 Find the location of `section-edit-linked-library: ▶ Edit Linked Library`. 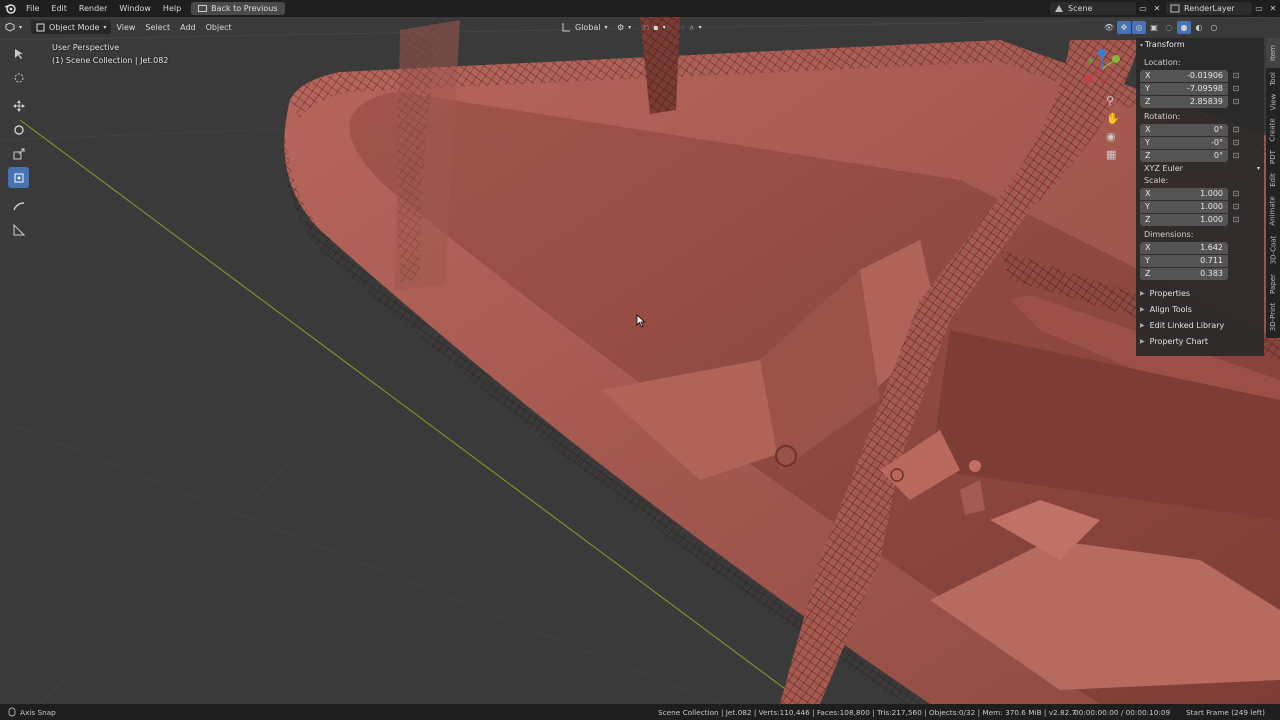

section-edit-linked-library: ▶ Edit Linked Library is located at coordinates (1200, 326).